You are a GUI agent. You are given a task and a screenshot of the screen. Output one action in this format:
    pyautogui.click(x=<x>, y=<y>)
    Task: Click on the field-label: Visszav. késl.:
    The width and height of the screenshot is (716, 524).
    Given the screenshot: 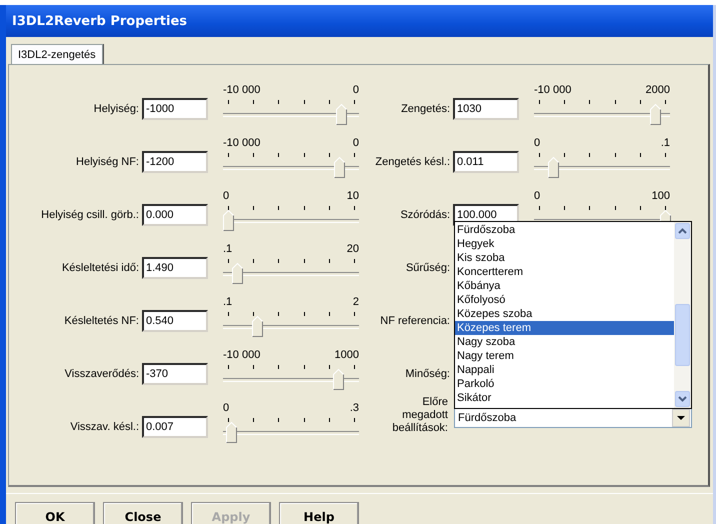 What is the action you would take?
    pyautogui.click(x=105, y=427)
    